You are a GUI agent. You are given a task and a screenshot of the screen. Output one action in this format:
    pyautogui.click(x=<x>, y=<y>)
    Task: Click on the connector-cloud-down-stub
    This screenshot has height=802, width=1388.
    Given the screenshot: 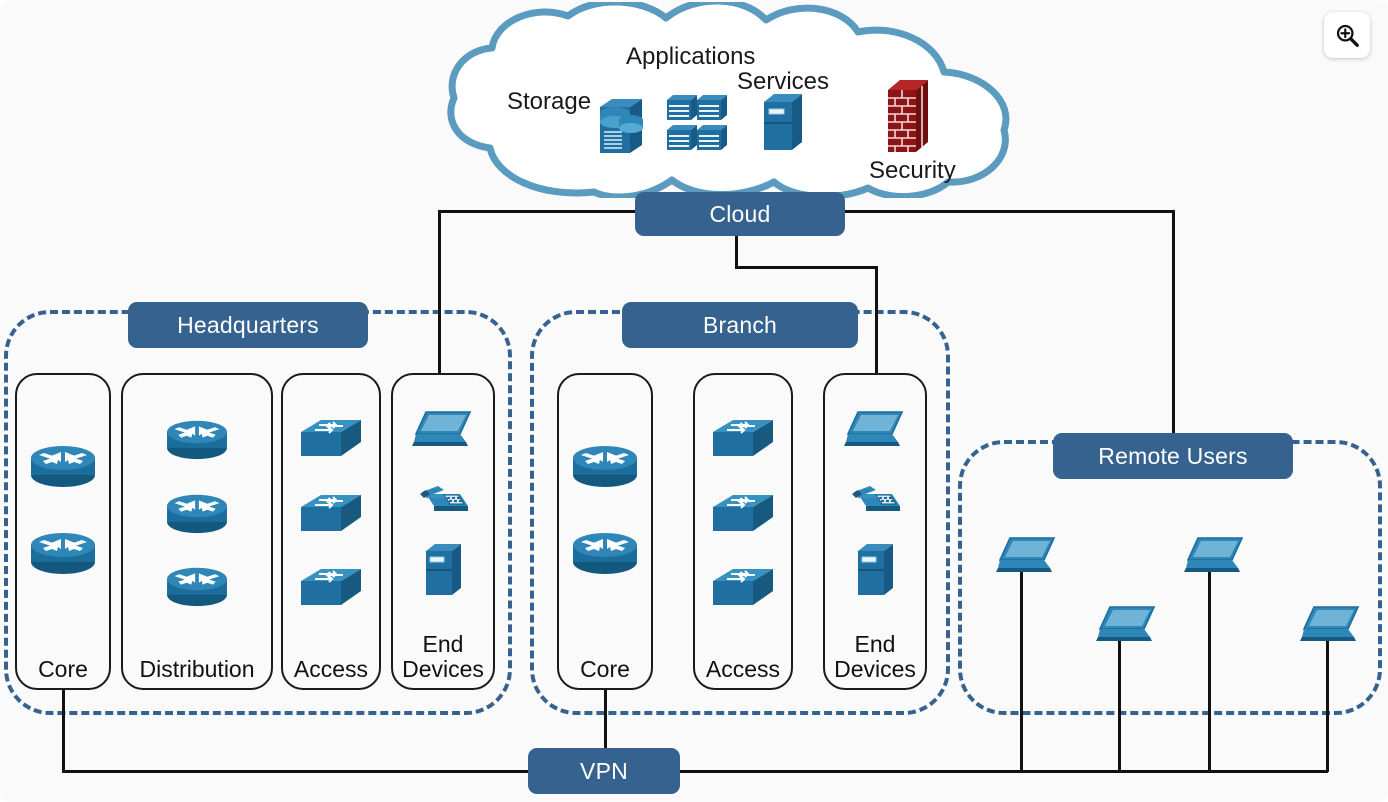 What is the action you would take?
    pyautogui.click(x=736, y=252)
    